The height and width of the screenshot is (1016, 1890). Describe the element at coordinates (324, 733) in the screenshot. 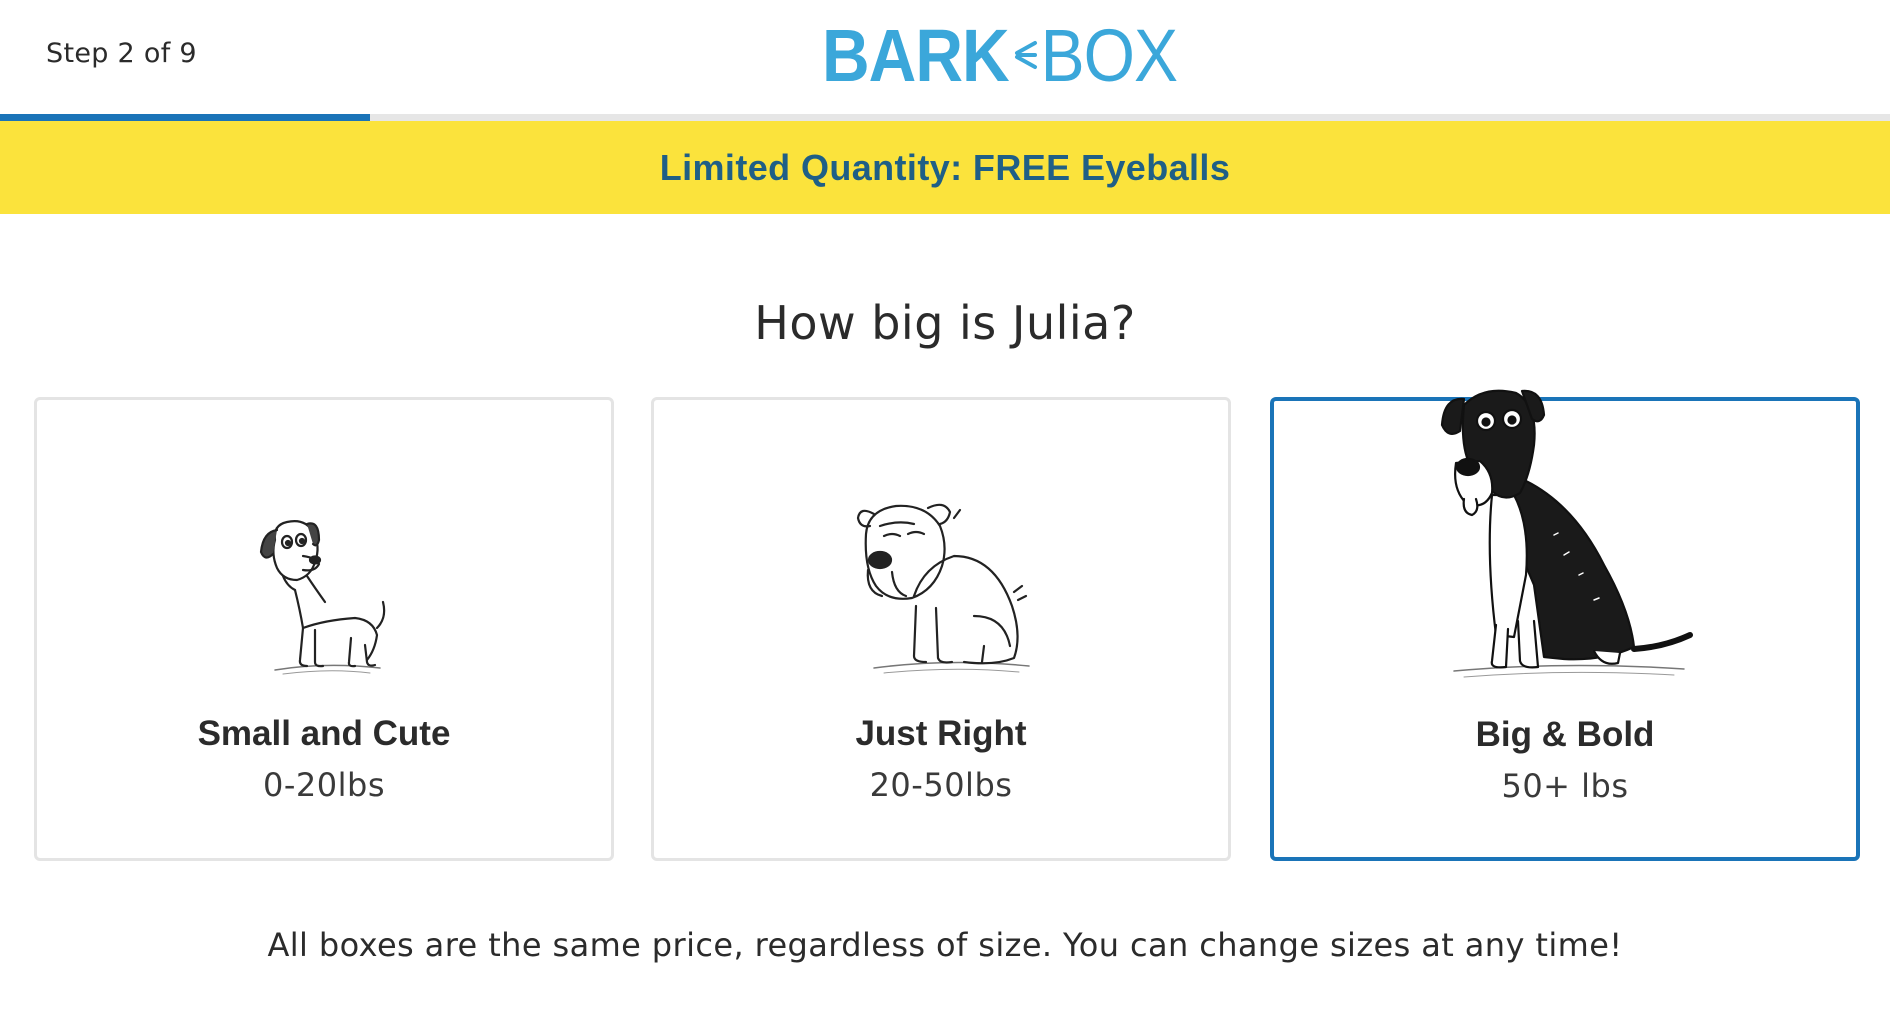

I see `size-option-title: Small and Cute` at that location.